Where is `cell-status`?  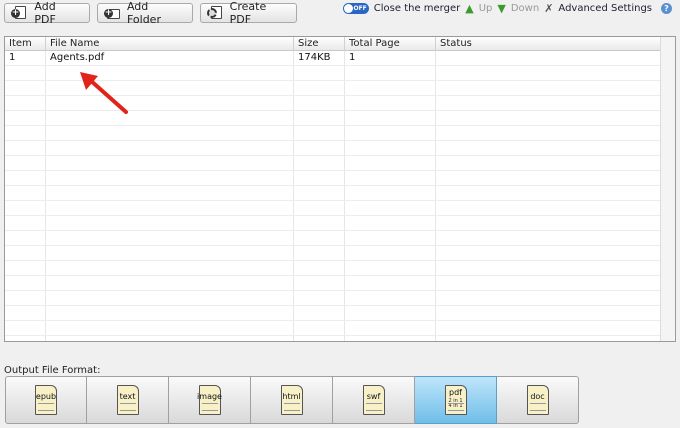
cell-status is located at coordinates (548, 58).